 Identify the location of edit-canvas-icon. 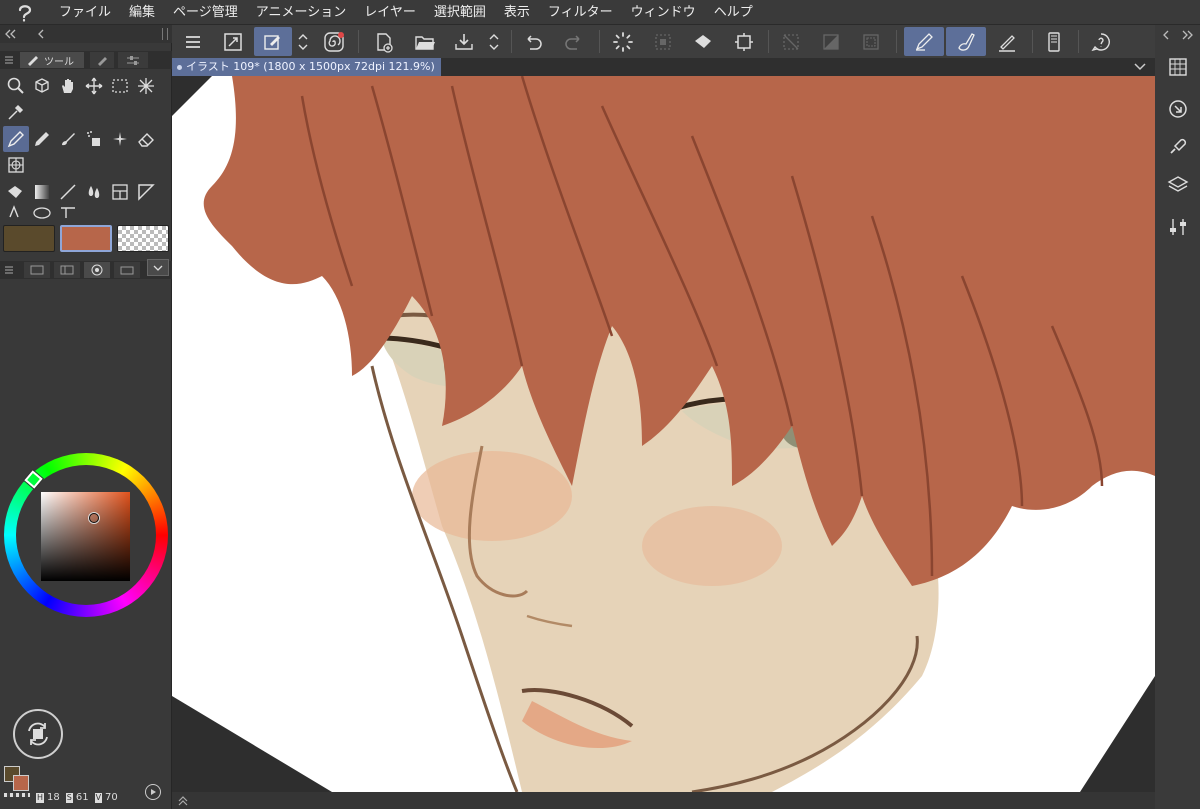
(273, 41).